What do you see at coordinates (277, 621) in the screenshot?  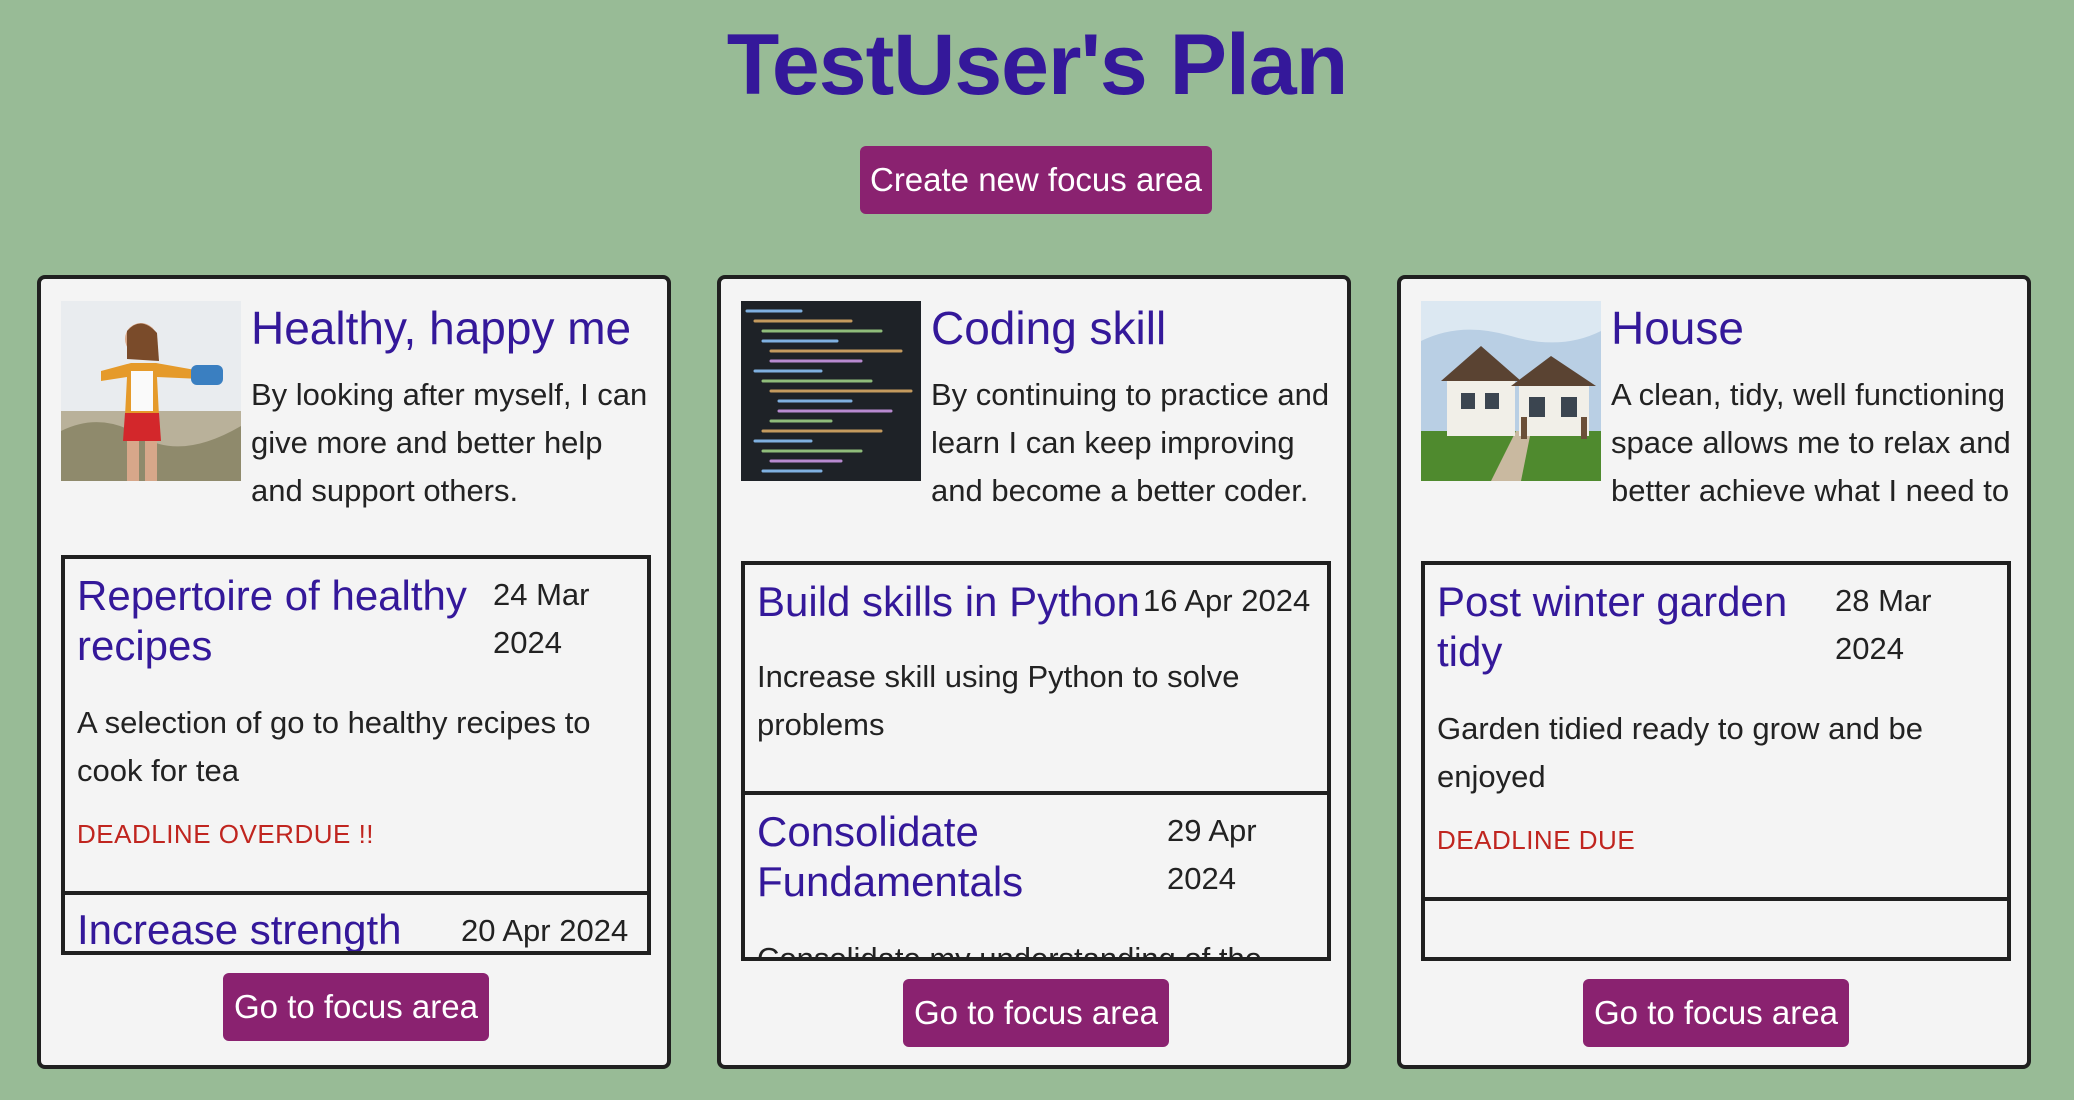 I see `goal-title: Repertoire of healthy recipes` at bounding box center [277, 621].